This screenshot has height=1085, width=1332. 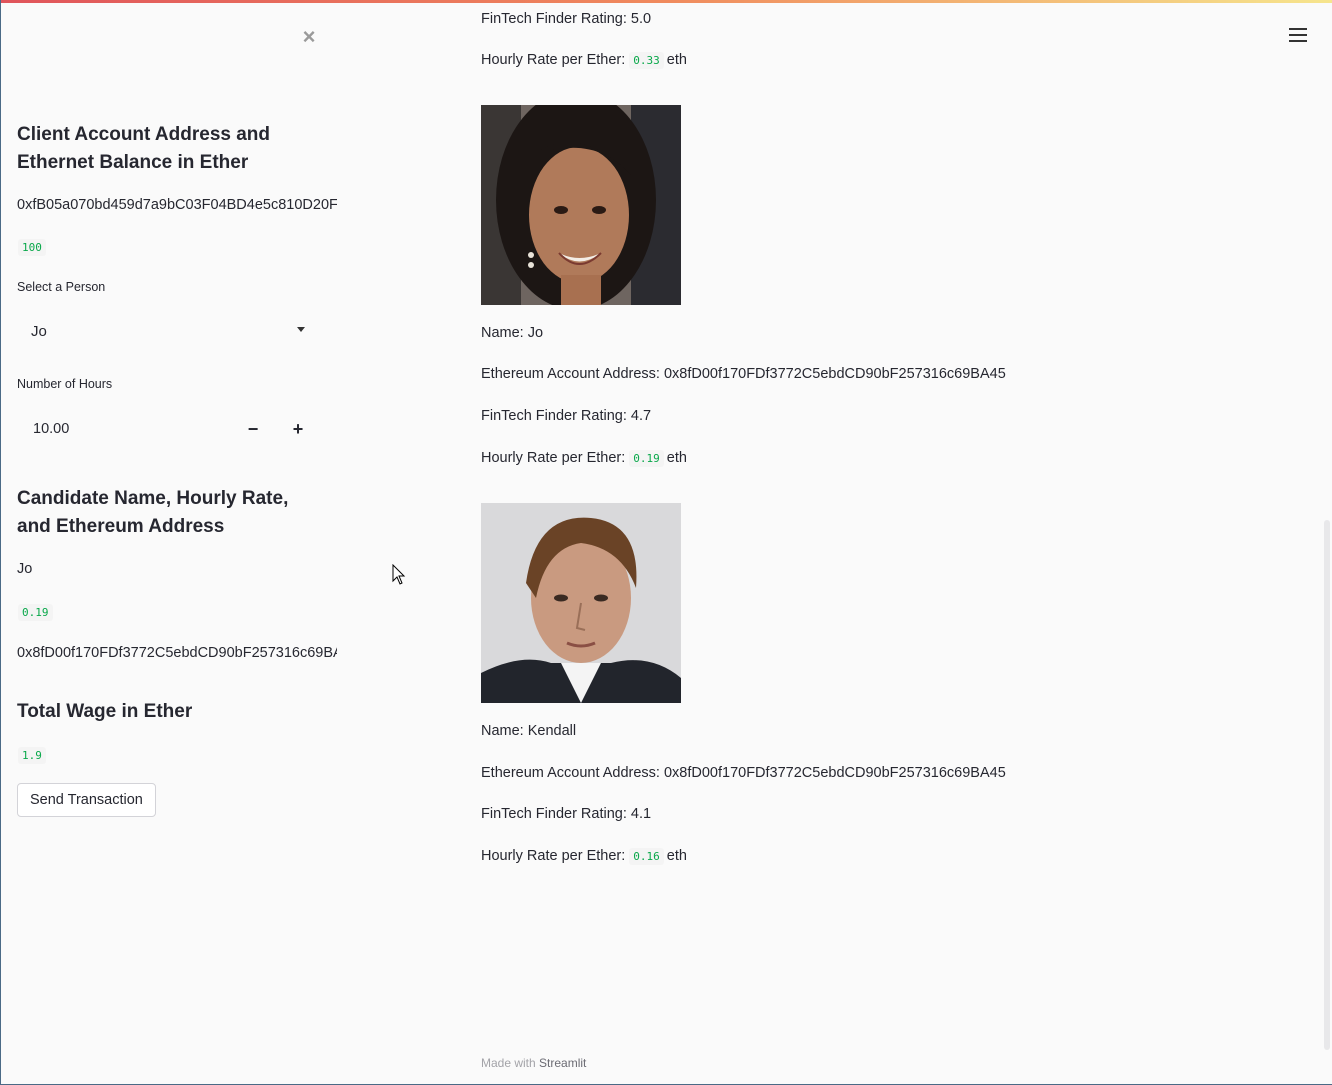 What do you see at coordinates (508, 1063) in the screenshot?
I see `footer-prefix: Made with` at bounding box center [508, 1063].